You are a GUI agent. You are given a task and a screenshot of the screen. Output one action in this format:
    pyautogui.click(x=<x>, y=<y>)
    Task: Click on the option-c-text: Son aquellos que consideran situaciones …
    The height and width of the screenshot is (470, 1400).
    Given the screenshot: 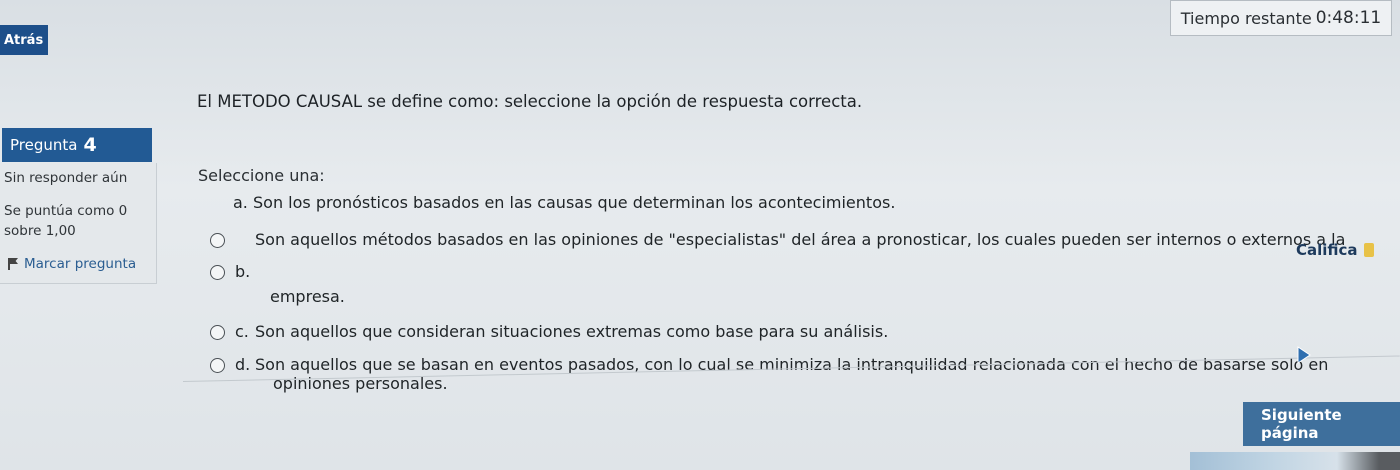 What is the action you would take?
    pyautogui.click(x=572, y=331)
    